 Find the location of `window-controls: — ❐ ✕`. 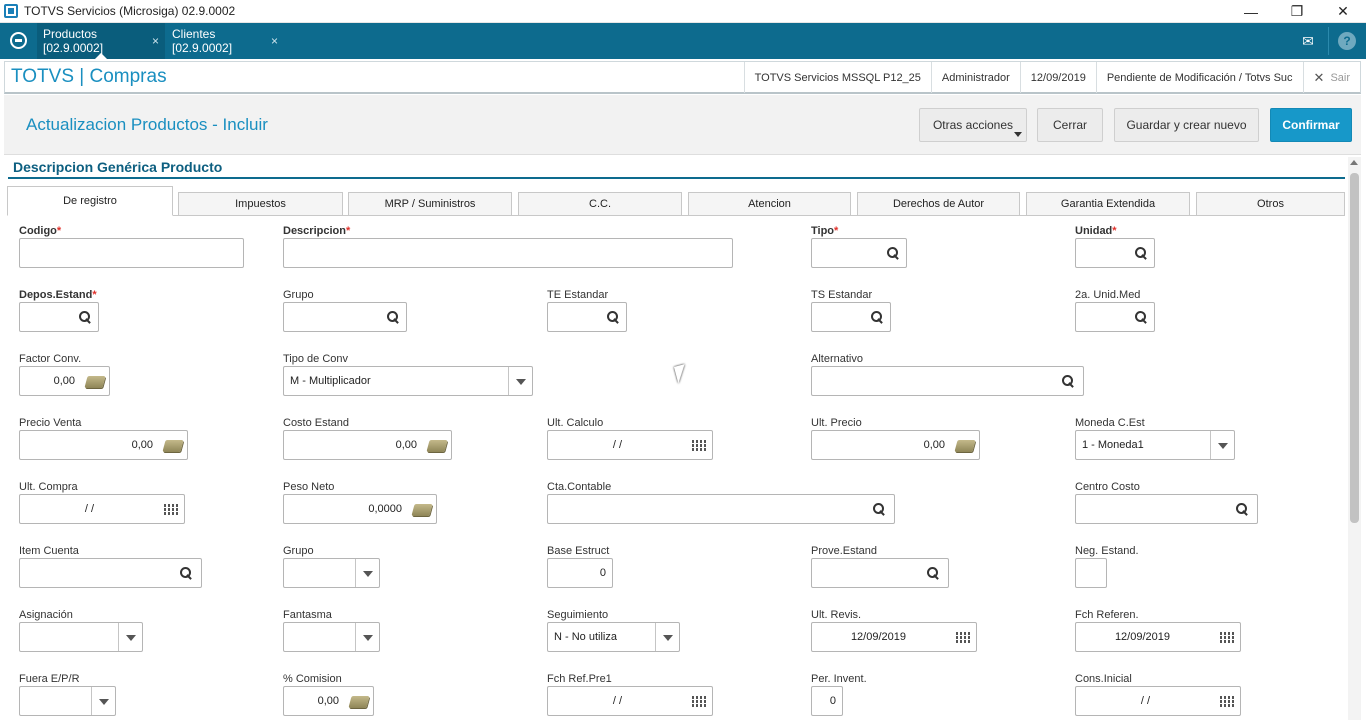

window-controls: — ❐ ✕ is located at coordinates (1297, 11).